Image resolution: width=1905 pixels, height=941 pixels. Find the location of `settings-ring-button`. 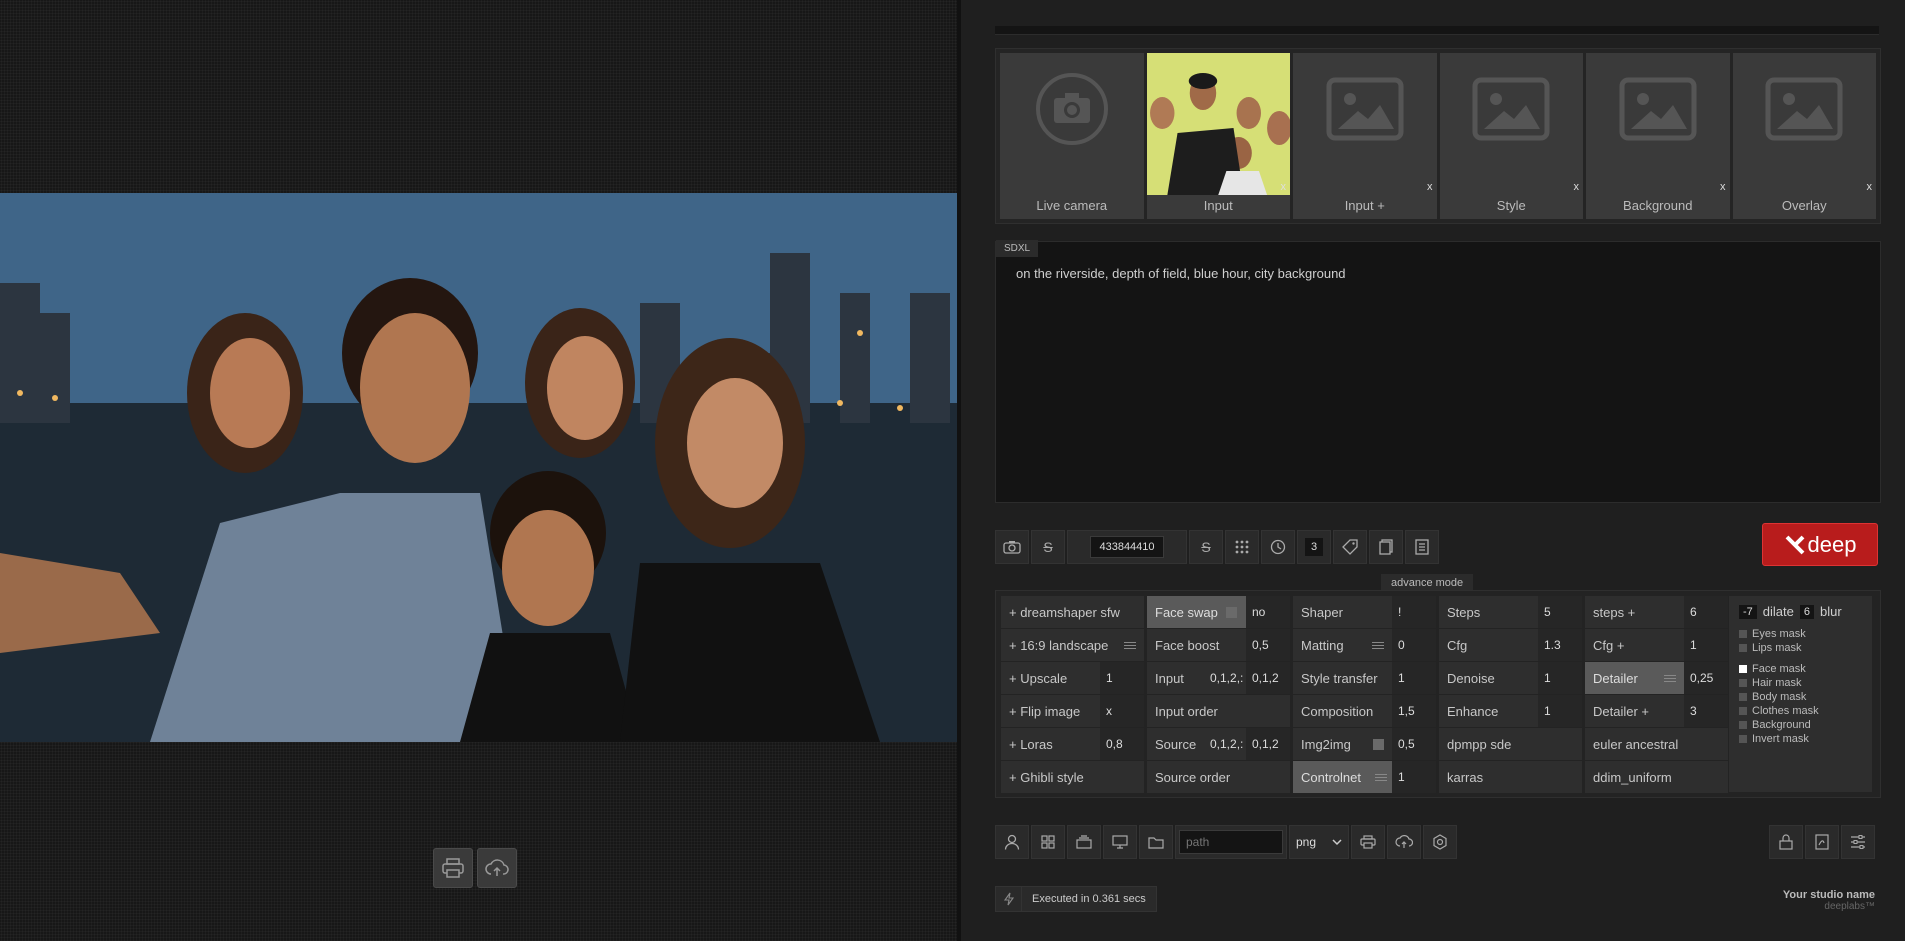

settings-ring-button is located at coordinates (1440, 842).